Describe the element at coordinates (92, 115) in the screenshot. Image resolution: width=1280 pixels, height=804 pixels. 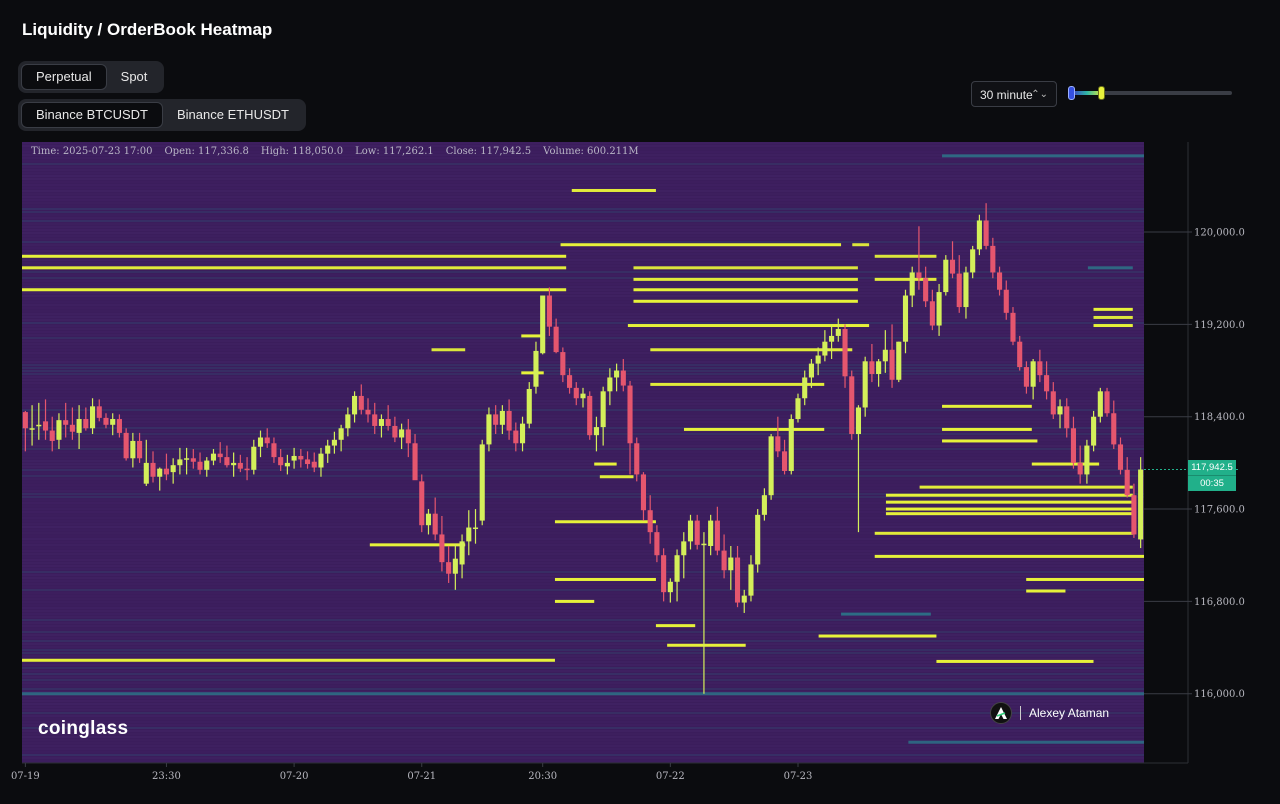
I see `tab-binance-btcusdt: Binance BTCUSDT` at that location.